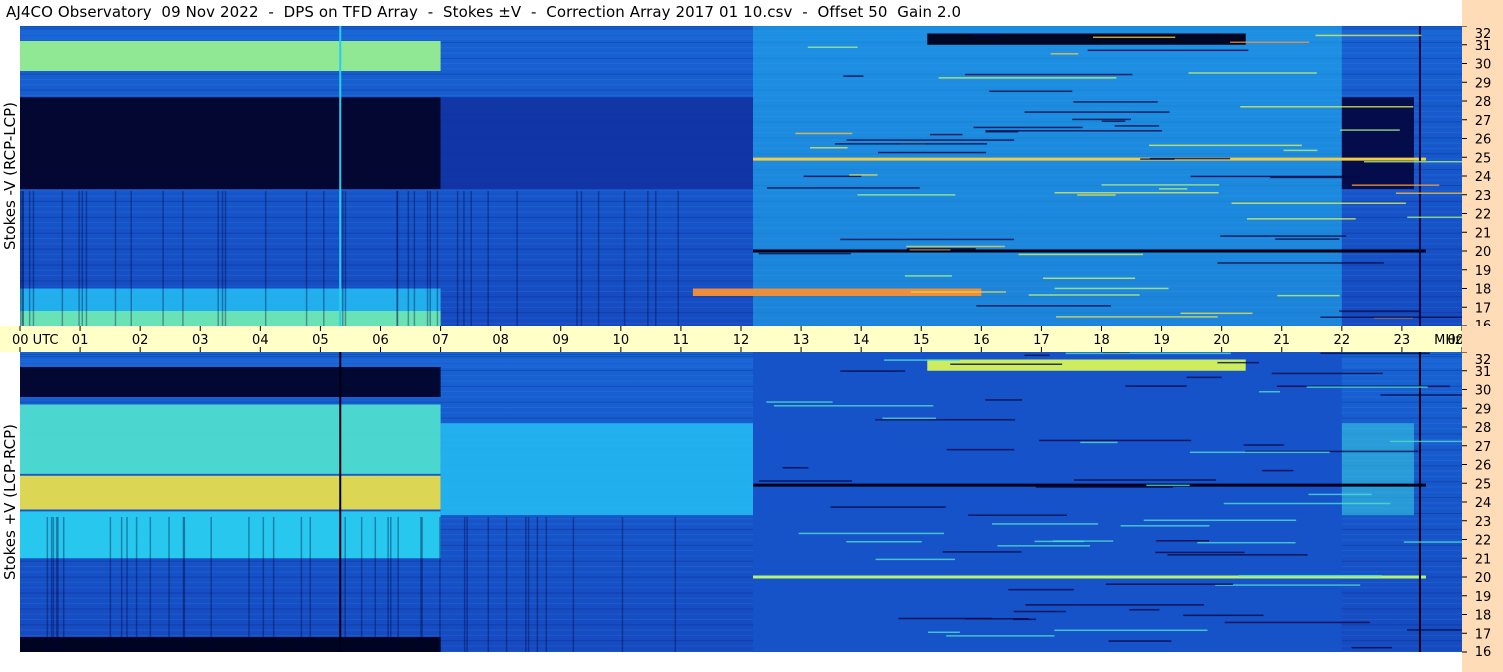  What do you see at coordinates (560, 340) in the screenshot?
I see `time-tick-label: 09` at bounding box center [560, 340].